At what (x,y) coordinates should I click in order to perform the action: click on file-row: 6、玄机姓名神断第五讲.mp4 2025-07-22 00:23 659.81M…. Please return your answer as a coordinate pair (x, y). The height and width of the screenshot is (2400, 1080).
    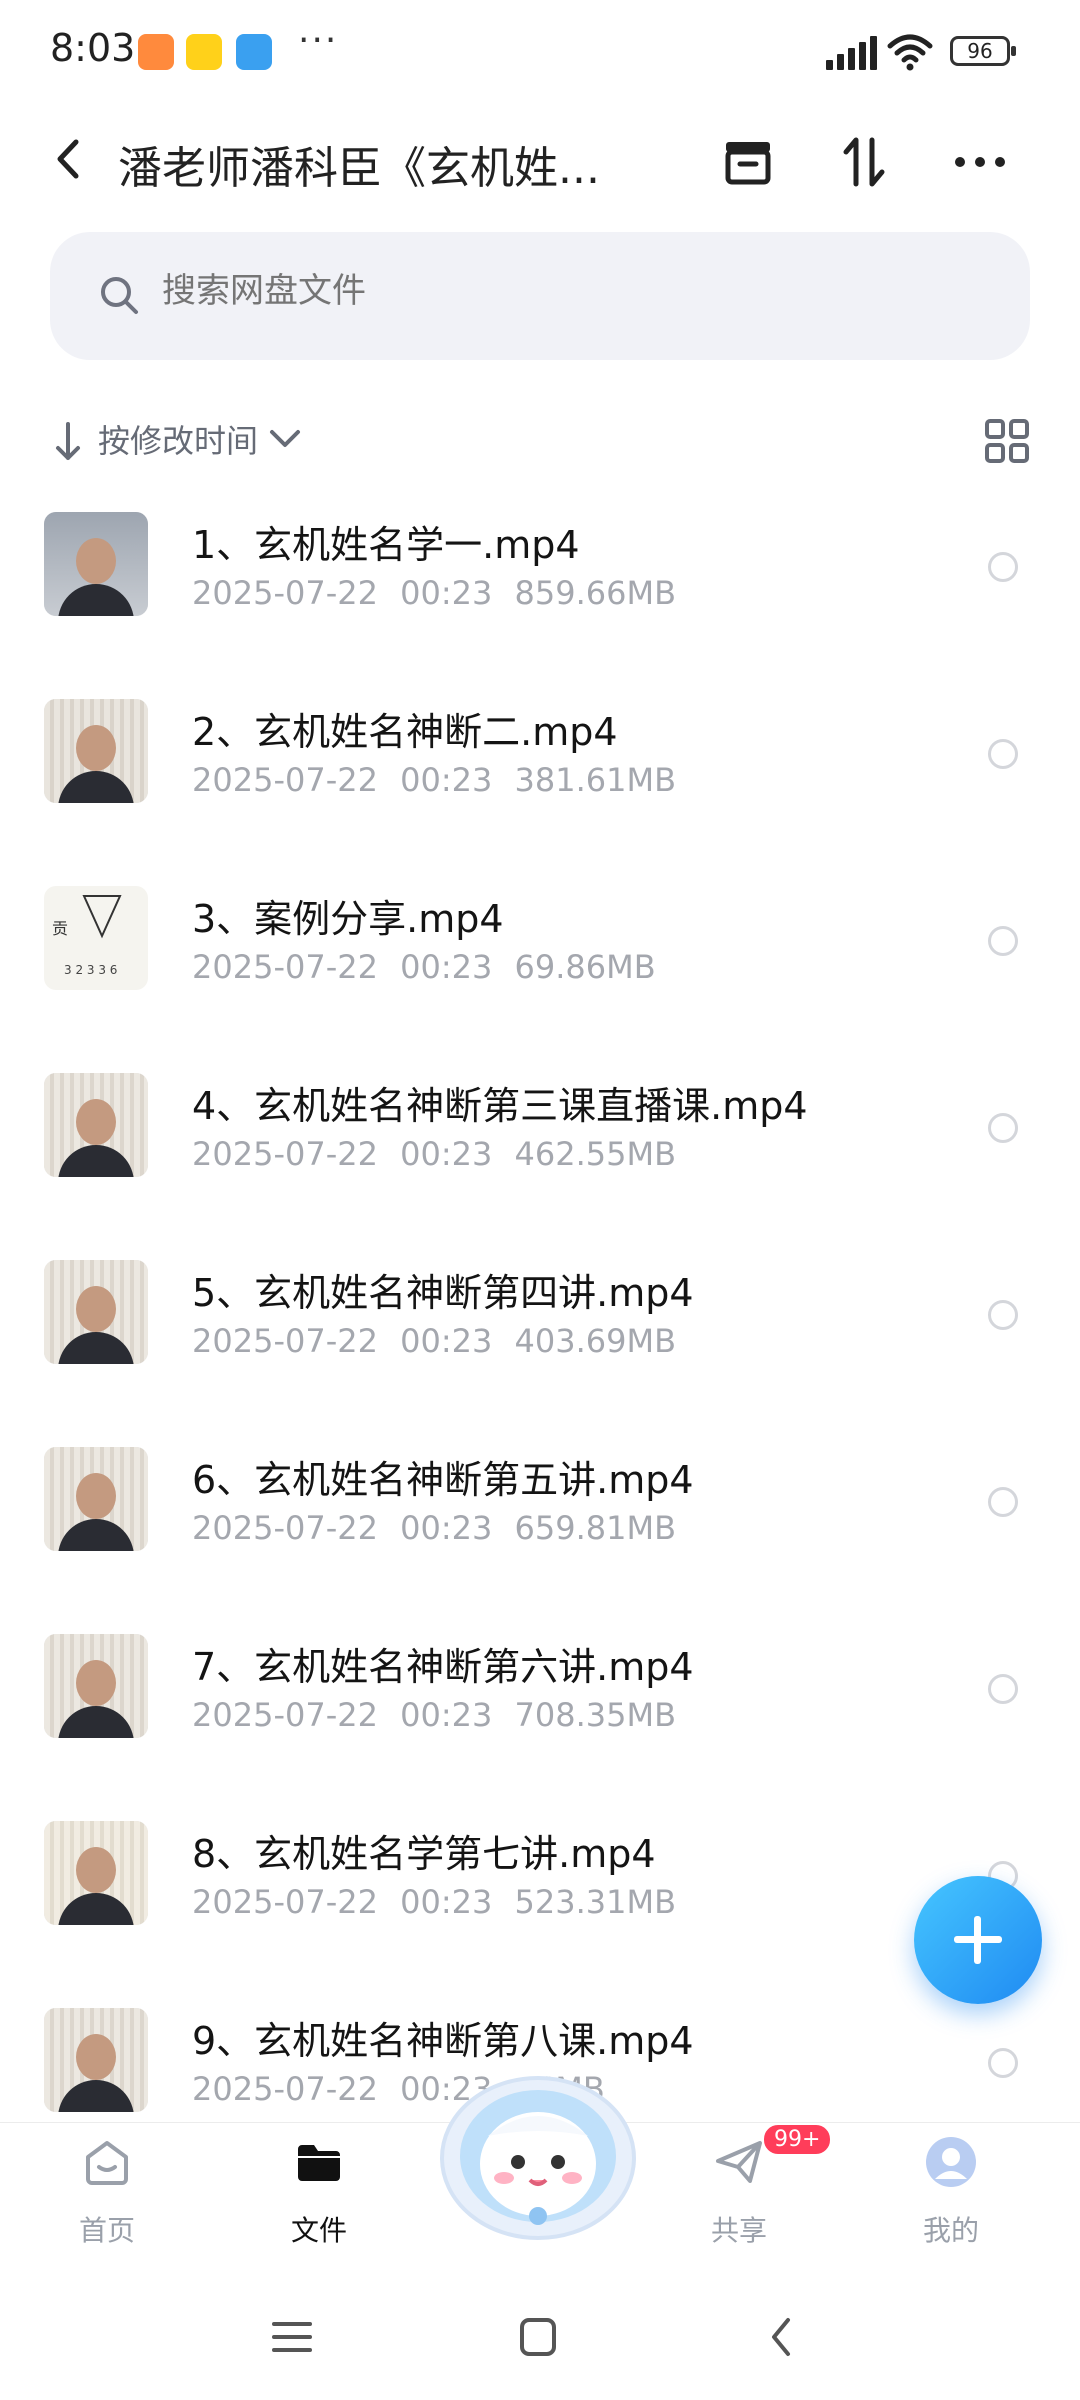
    Looking at the image, I should click on (540, 1528).